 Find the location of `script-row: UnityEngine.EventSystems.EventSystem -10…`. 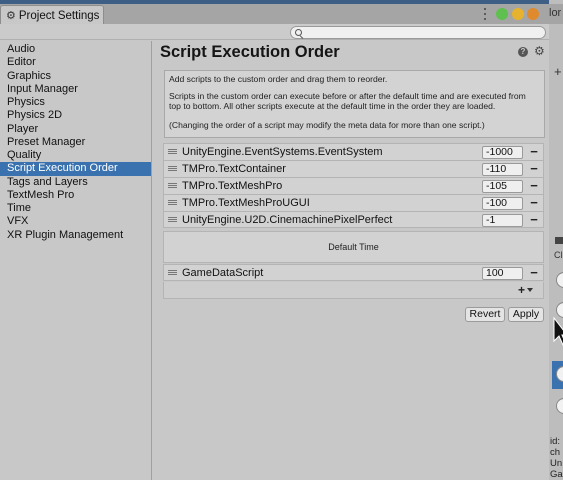

script-row: UnityEngine.EventSystems.EventSystem -10… is located at coordinates (353, 151).